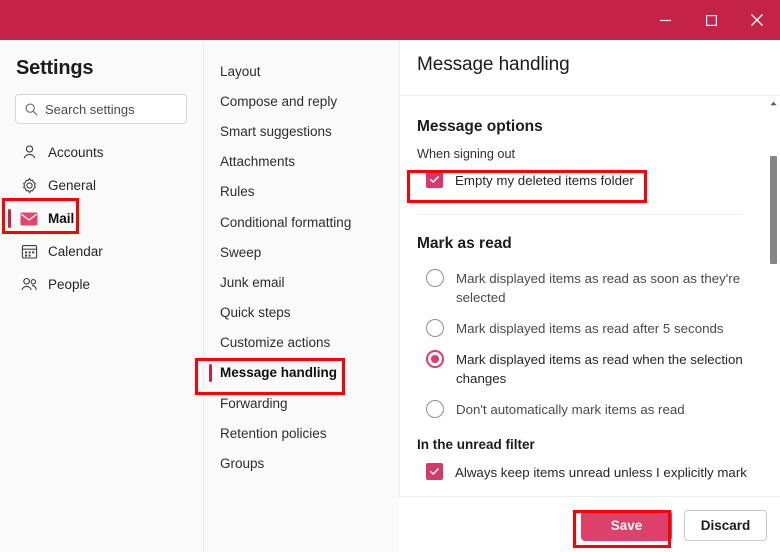  I want to click on maximize-icon, so click(711, 20).